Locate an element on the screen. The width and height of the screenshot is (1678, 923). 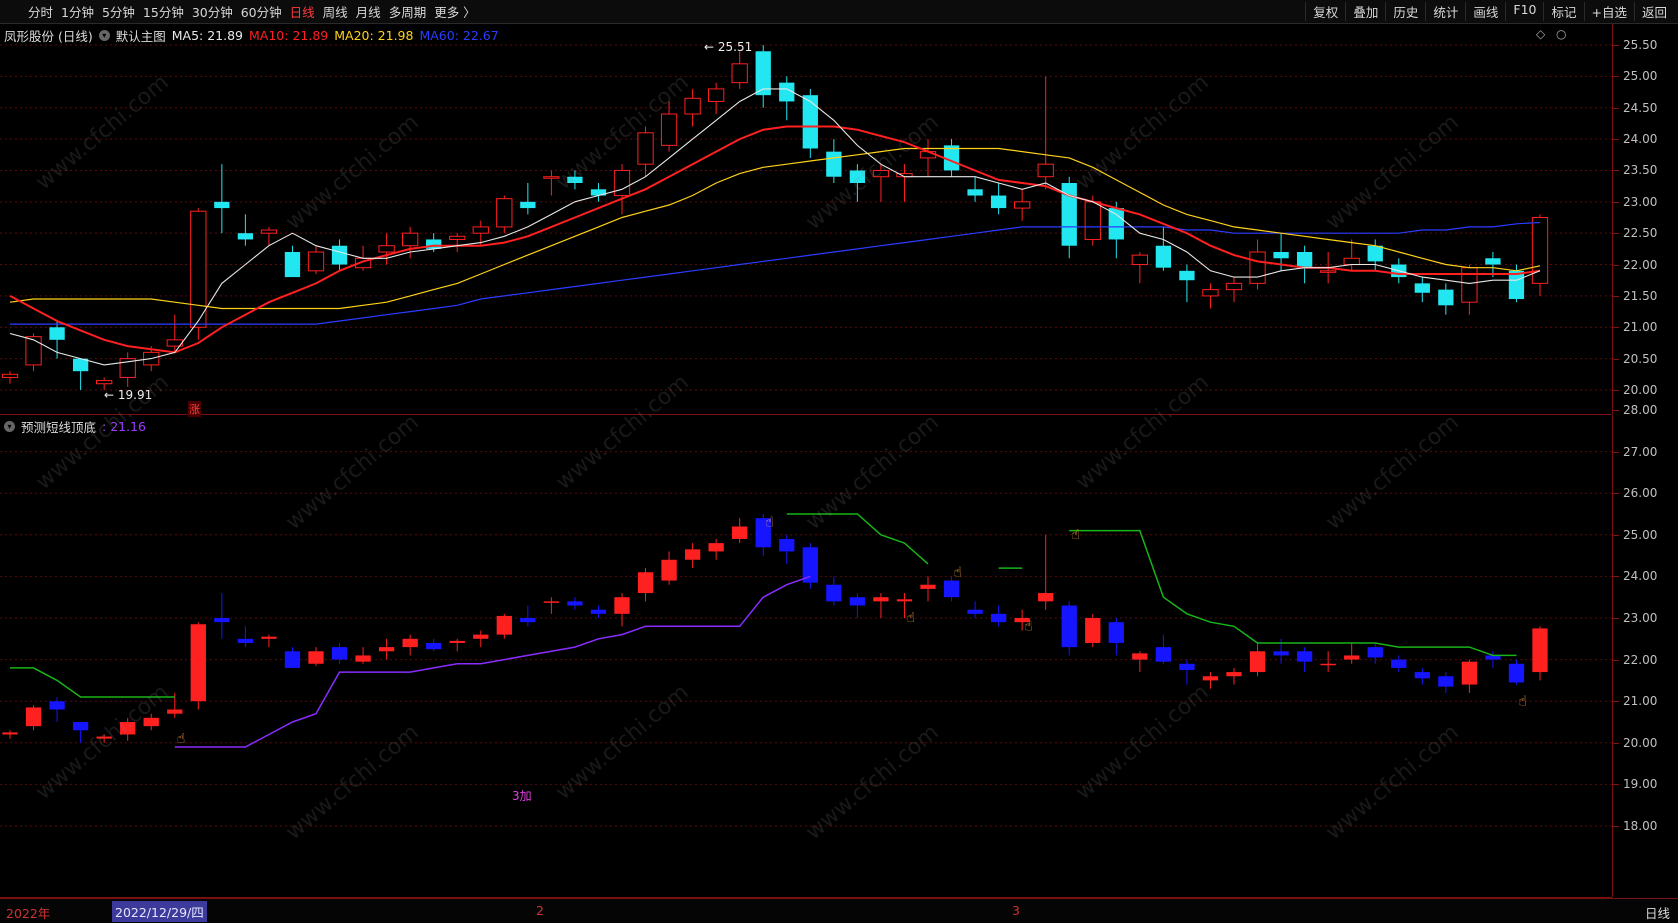
period-tab-5: 60分钟 is located at coordinates (261, 11).